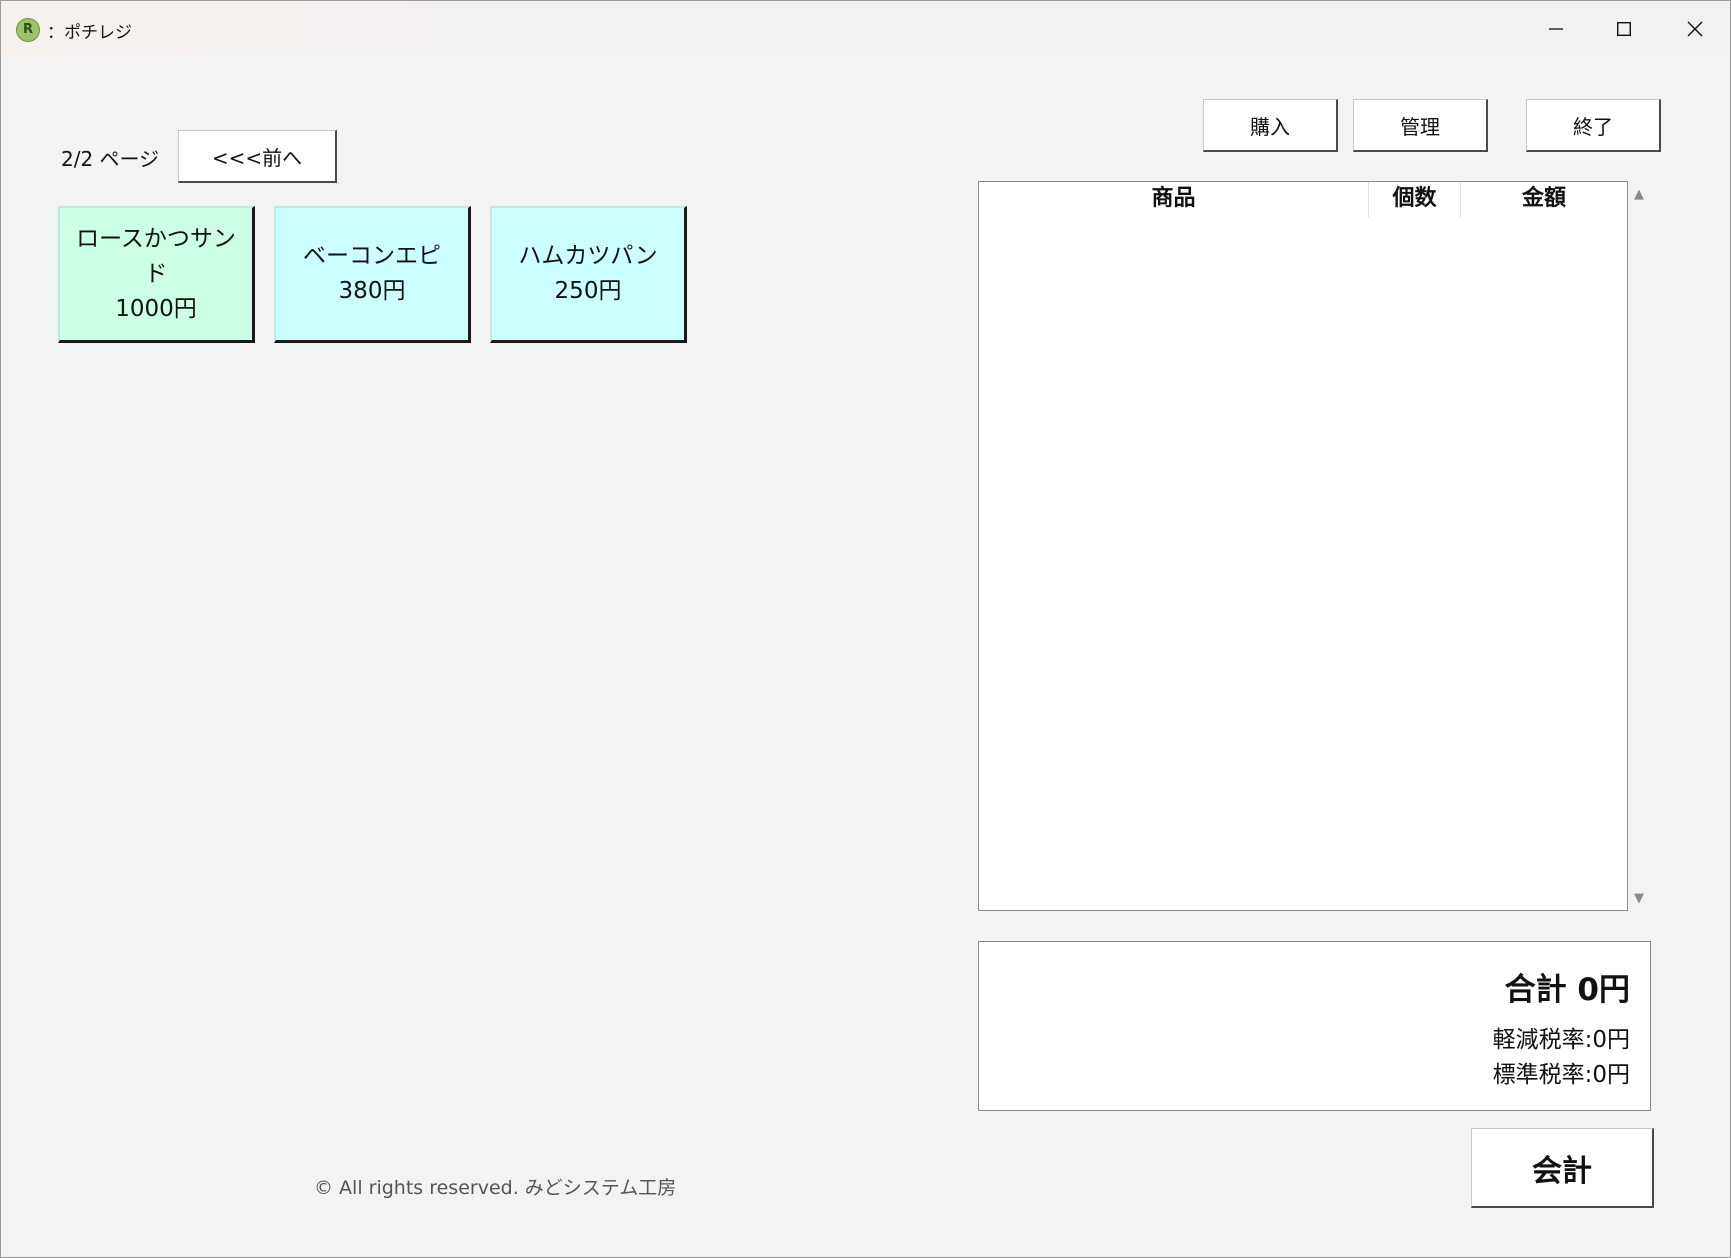 The width and height of the screenshot is (1731, 1258). I want to click on cart-header: 商品 個数 金額, so click(1303, 200).